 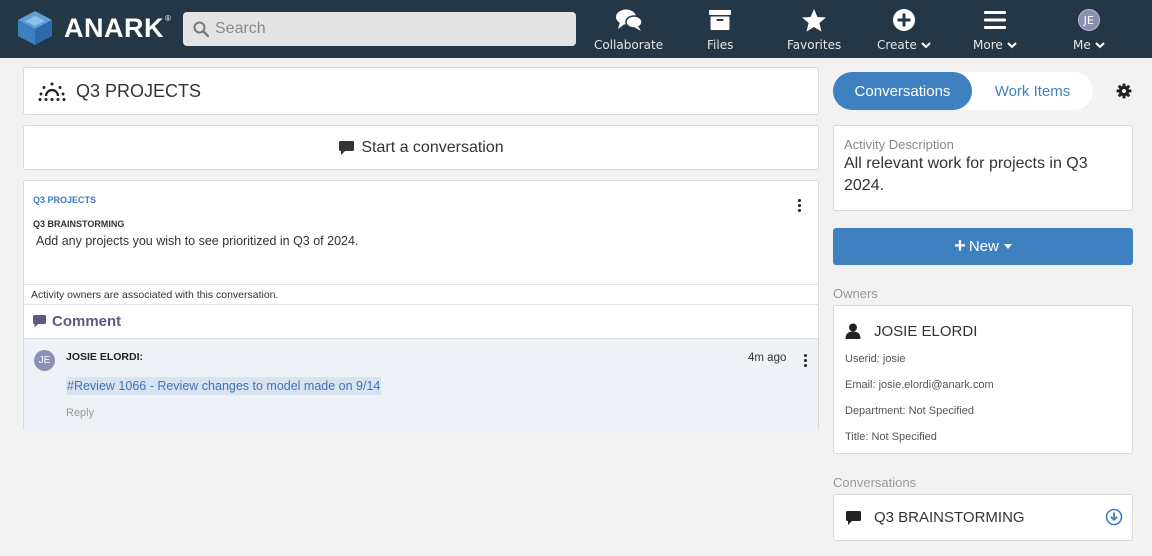 What do you see at coordinates (114, 27) in the screenshot?
I see `brand-name: ANARK` at bounding box center [114, 27].